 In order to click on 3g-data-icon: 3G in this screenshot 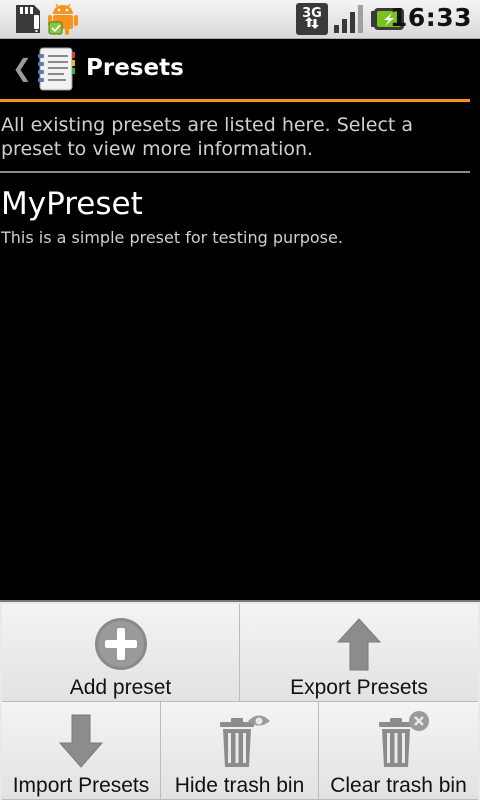, I will do `click(312, 21)`.